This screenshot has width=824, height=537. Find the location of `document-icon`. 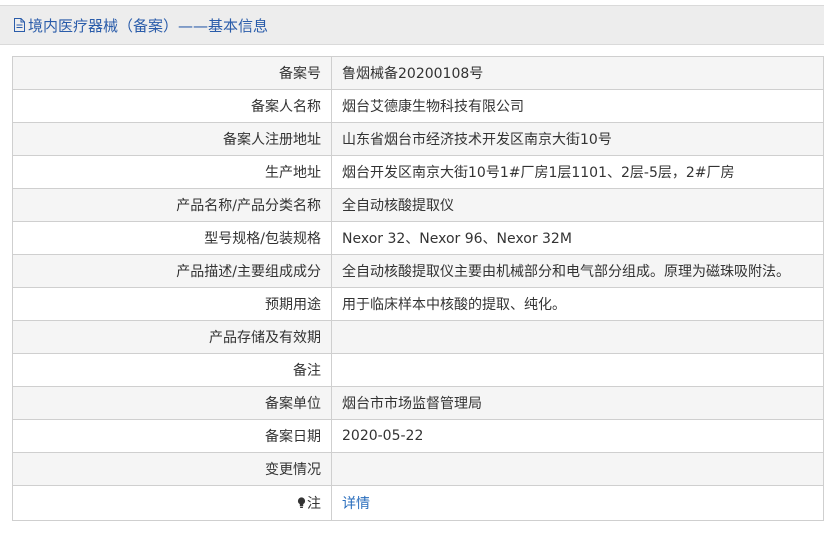

document-icon is located at coordinates (19, 25).